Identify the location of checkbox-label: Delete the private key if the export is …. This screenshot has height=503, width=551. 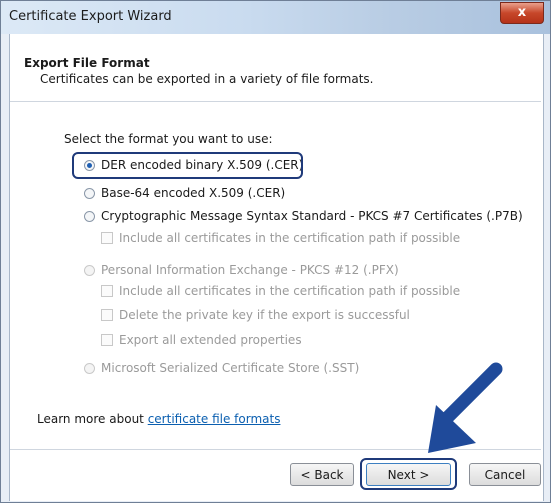
(264, 315).